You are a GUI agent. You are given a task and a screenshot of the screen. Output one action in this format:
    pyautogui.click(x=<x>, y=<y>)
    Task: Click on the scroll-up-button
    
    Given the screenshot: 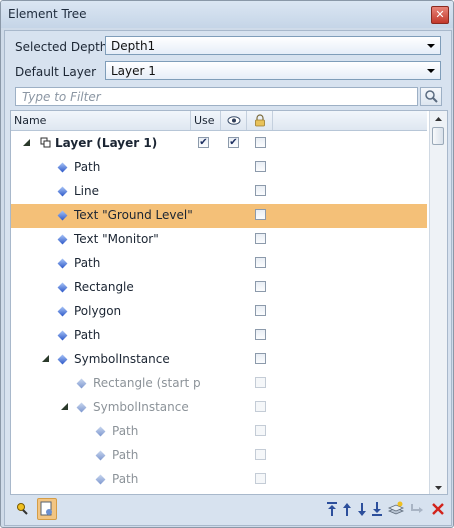 What is the action you would take?
    pyautogui.click(x=438, y=118)
    